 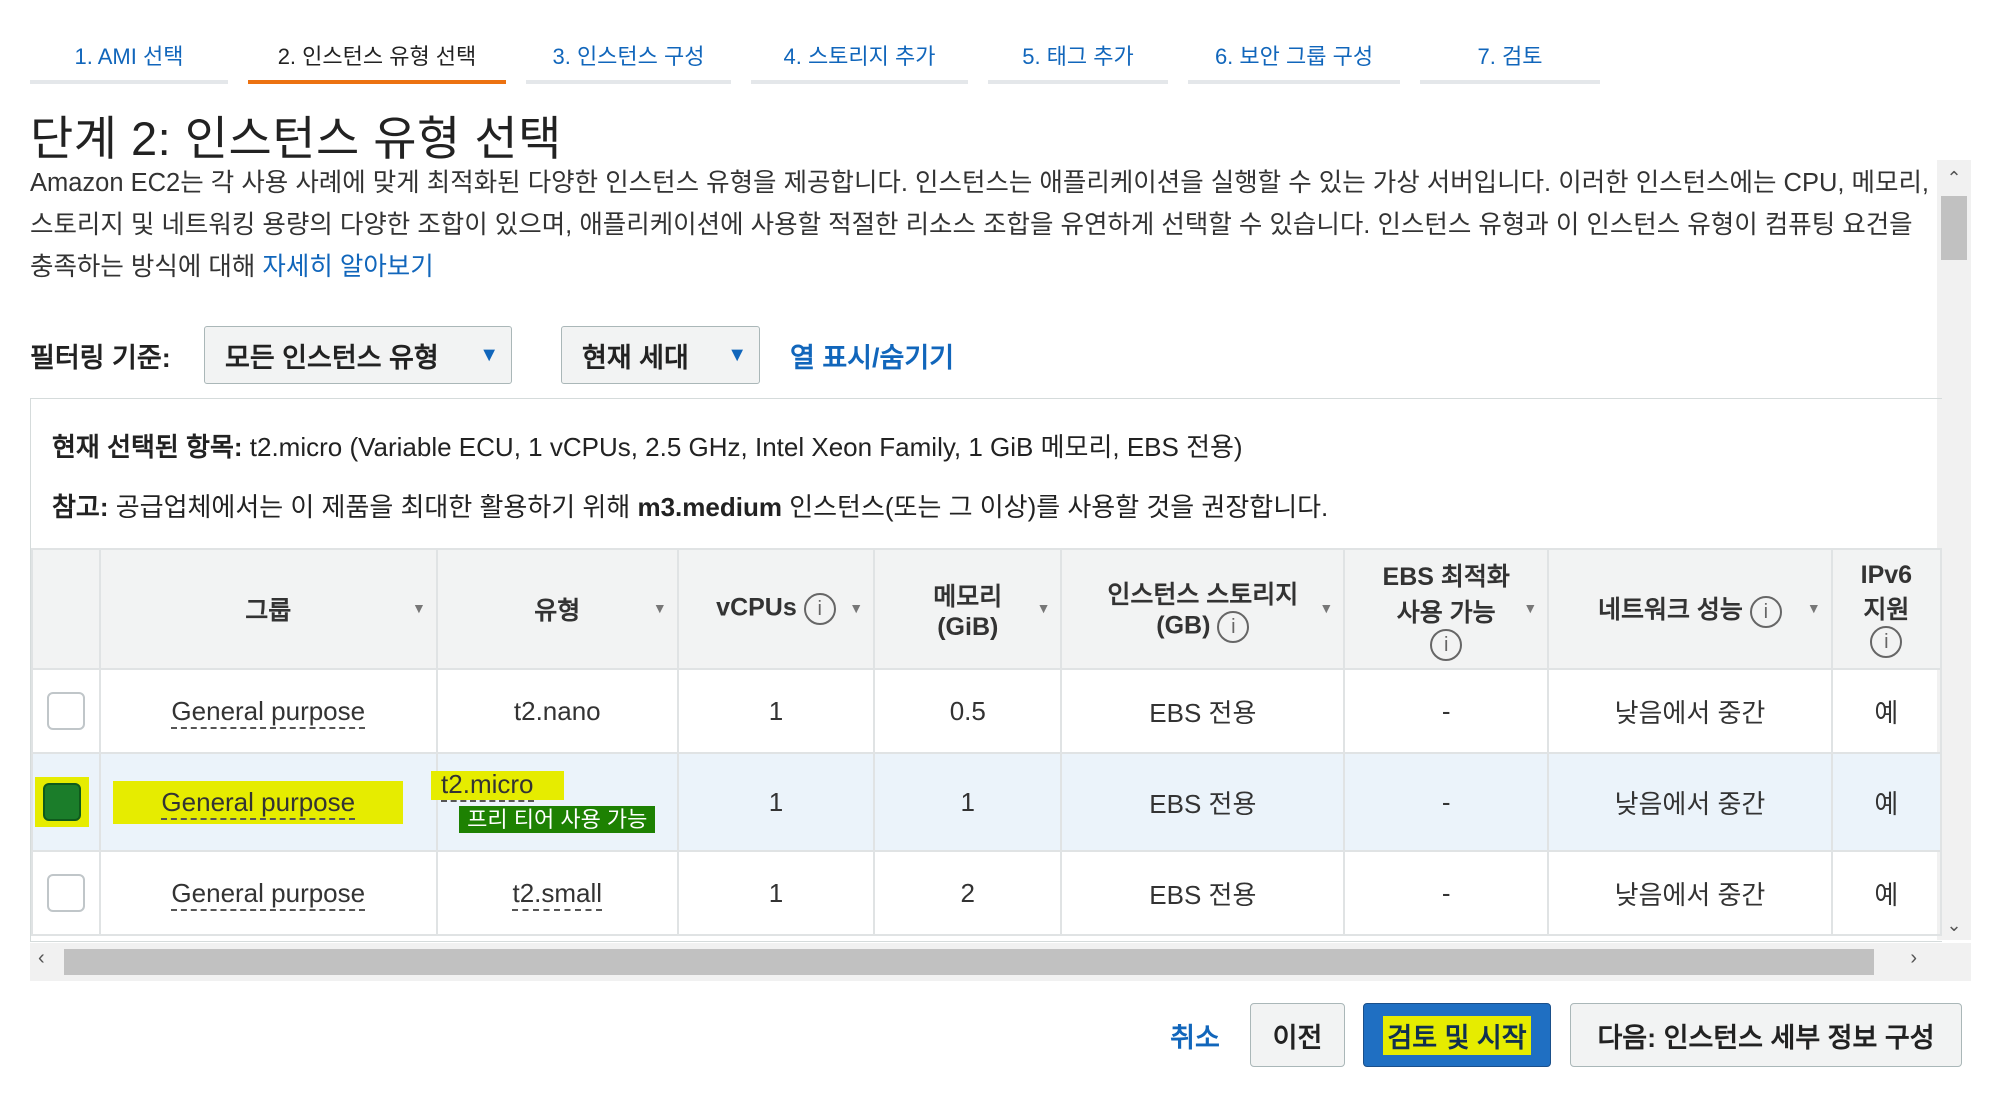 I want to click on ebs-optimized-column-header: EBS 최적화 사용 가능 i ▼, so click(x=1446, y=609).